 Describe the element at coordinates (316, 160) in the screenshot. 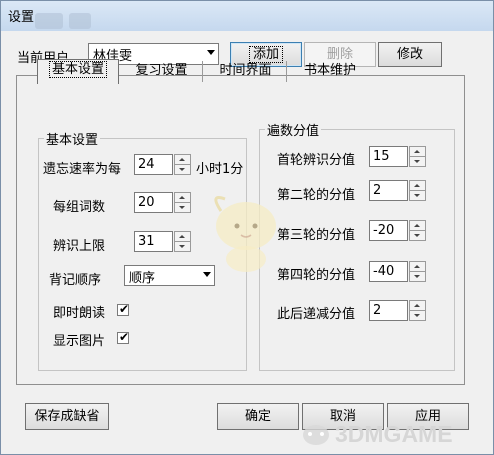

I see `score-label-round1: 首轮辨识分值` at that location.